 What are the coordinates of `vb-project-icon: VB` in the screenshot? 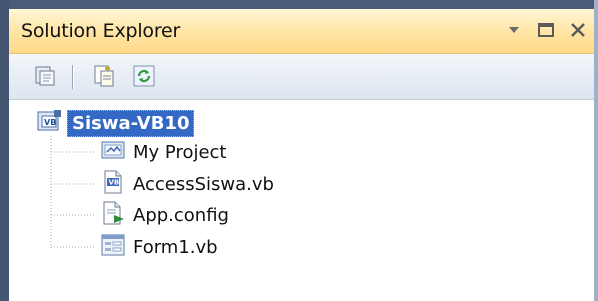 It's located at (50, 123).